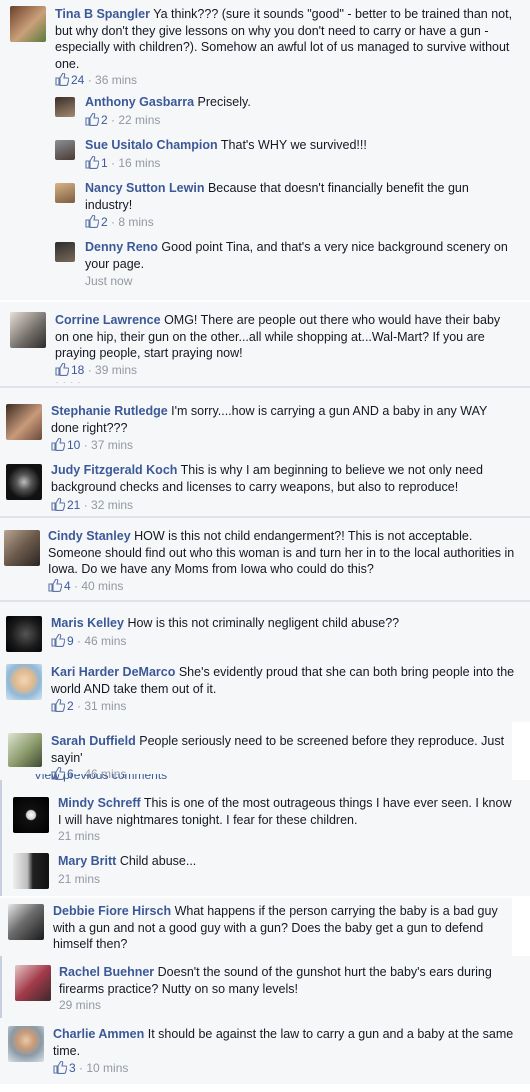 Image resolution: width=530 pixels, height=1092 pixels. What do you see at coordinates (93, 741) in the screenshot?
I see `commenter-name: Sarah Duffield` at bounding box center [93, 741].